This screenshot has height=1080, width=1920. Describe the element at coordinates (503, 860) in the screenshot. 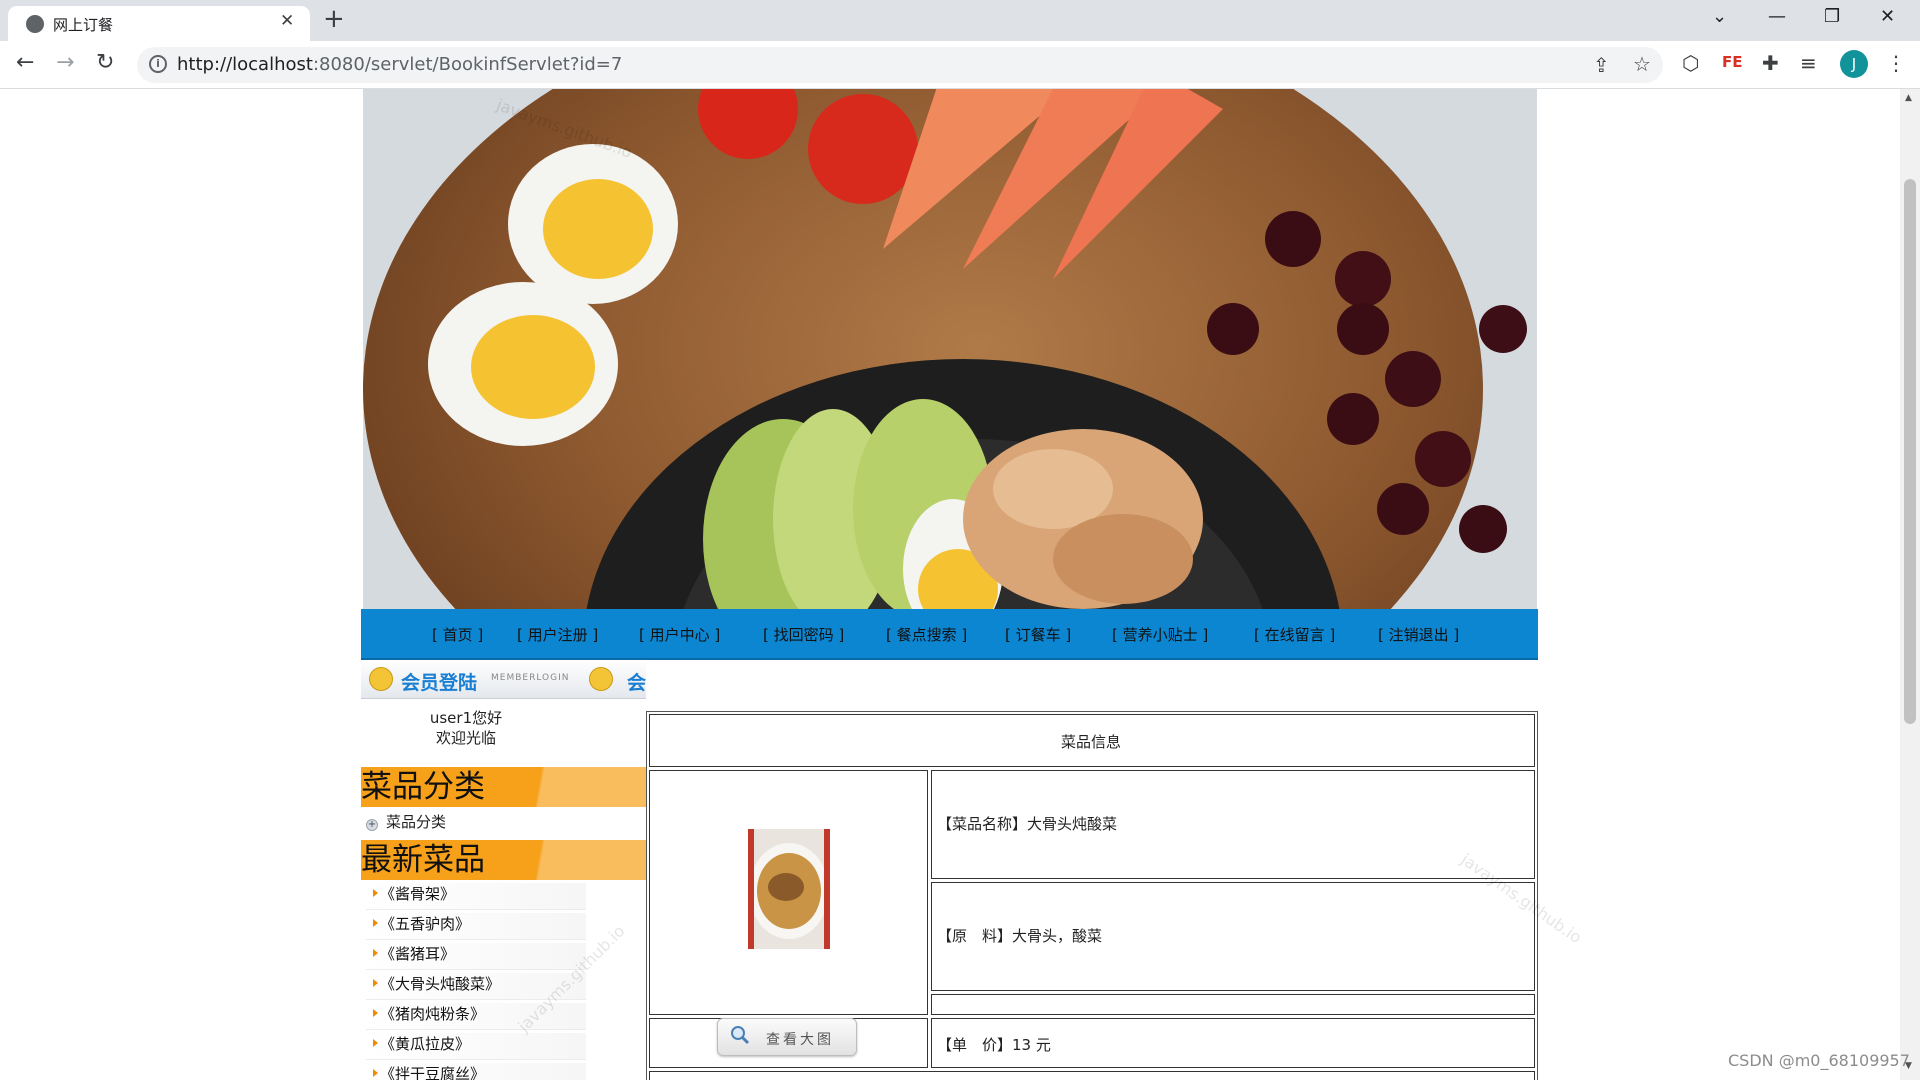

I see `latest-dishes-heading: 最新菜品` at that location.